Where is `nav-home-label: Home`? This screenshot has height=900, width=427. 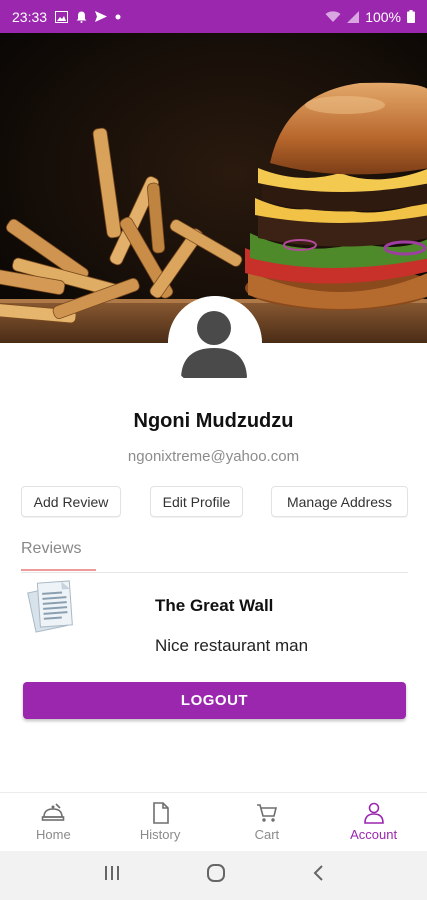 nav-home-label: Home is located at coordinates (53, 834).